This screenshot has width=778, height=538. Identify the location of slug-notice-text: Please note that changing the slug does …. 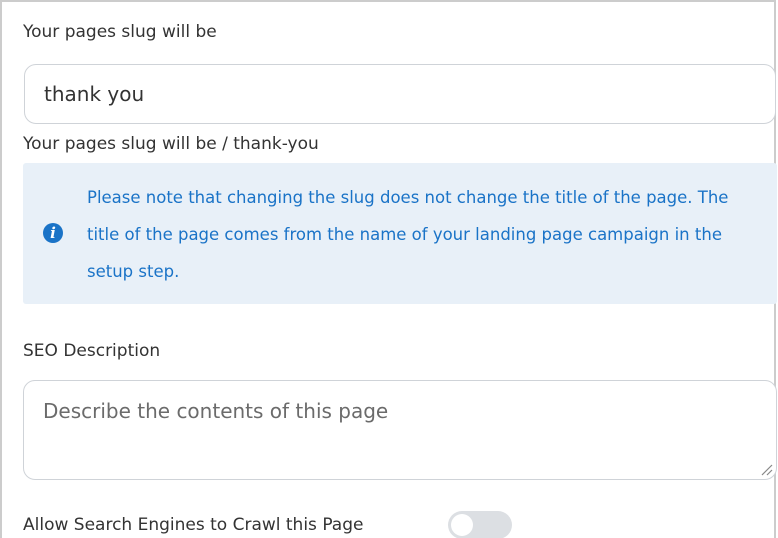
(408, 234).